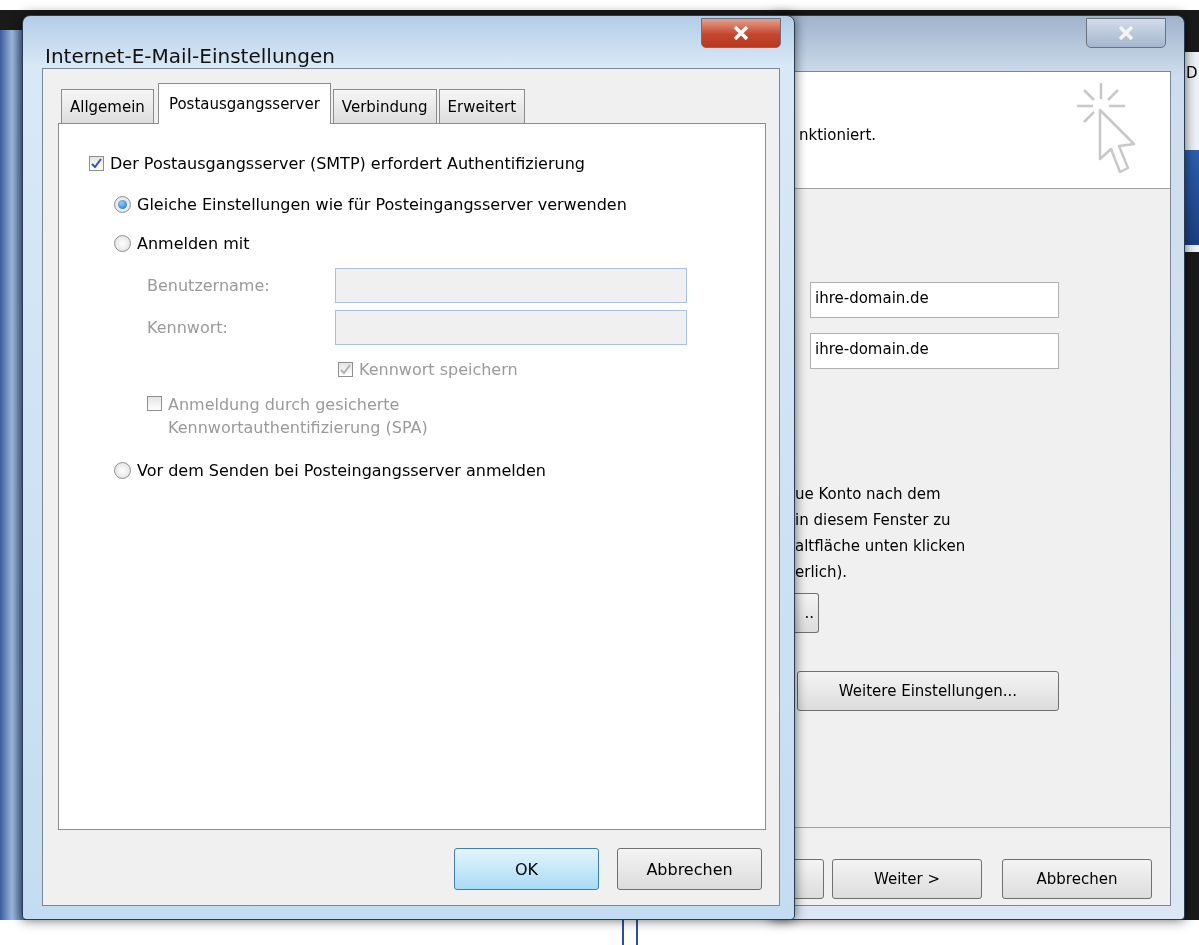  I want to click on window-title: Internet-E-Mail-Einstellungen, so click(190, 56).